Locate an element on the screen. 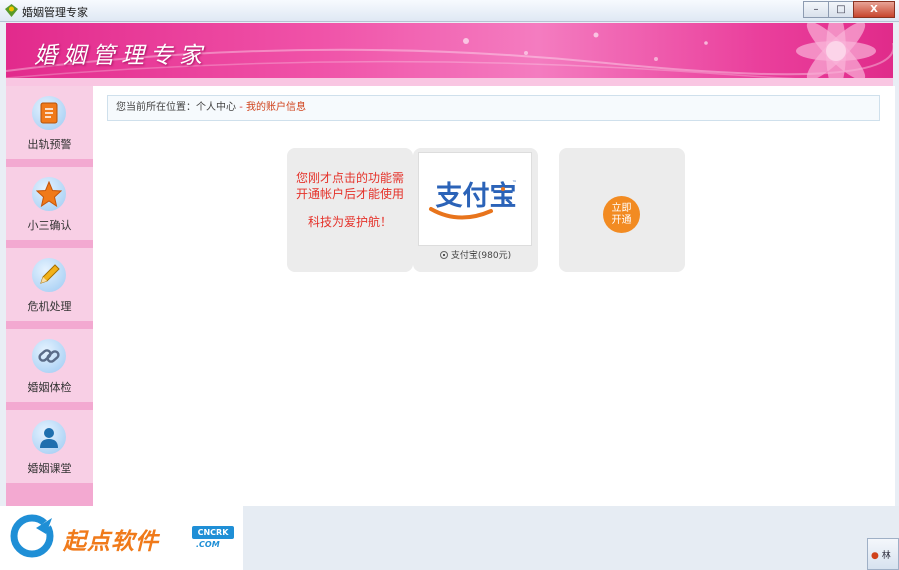 The width and height of the screenshot is (899, 570). sidebar: 出轨预警 小三确认 危机处理 婚姻体检 婚姻课堂 is located at coordinates (49, 296).